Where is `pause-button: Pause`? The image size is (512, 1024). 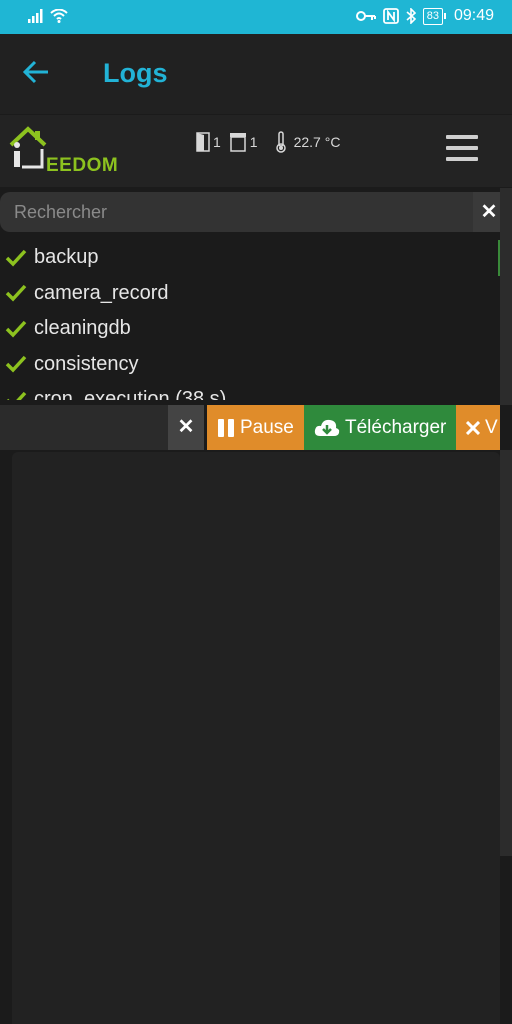
pause-button: Pause is located at coordinates (255, 427).